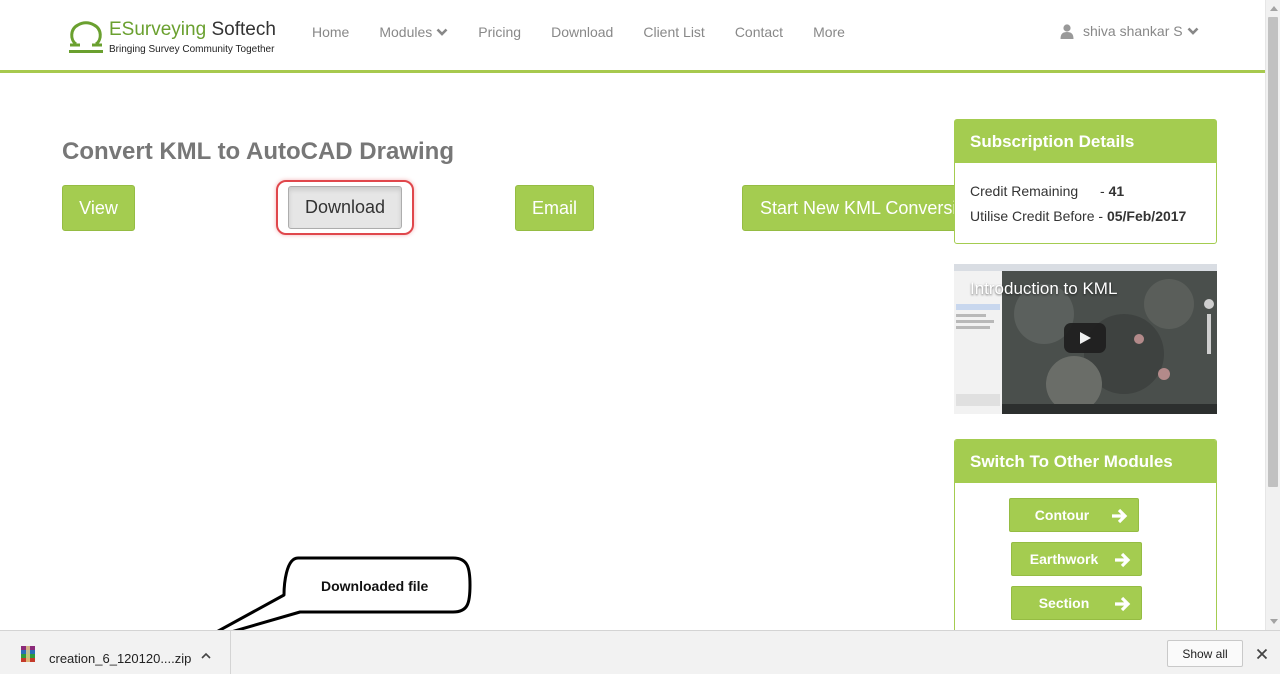 The height and width of the screenshot is (674, 1280). I want to click on scroll-down-arrow-icon, so click(1274, 621).